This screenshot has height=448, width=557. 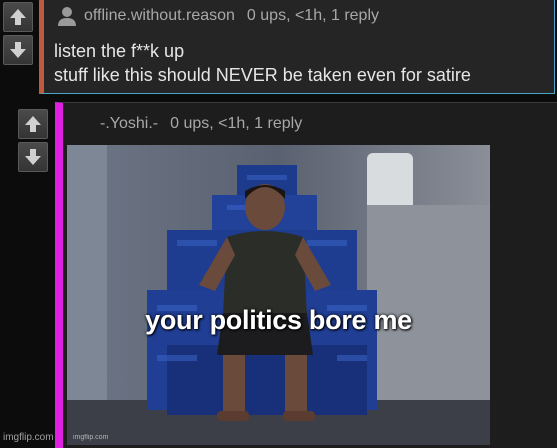 What do you see at coordinates (91, 437) in the screenshot?
I see `meme-watermark: imgflip.com` at bounding box center [91, 437].